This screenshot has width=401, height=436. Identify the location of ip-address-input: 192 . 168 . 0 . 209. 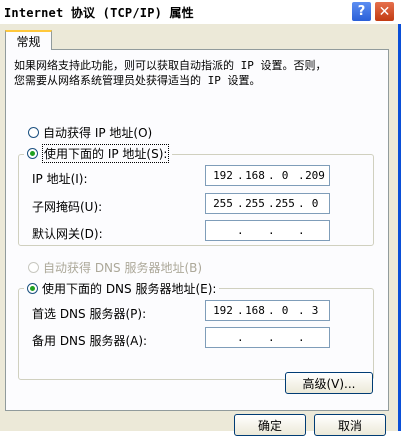
(267, 175).